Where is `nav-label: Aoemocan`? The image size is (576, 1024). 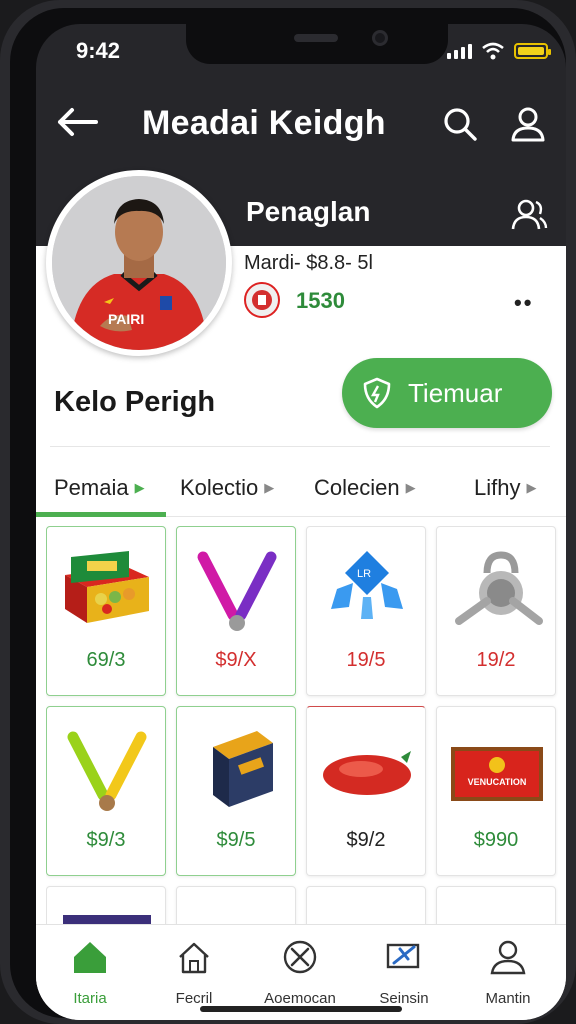
nav-label: Aoemocan is located at coordinates (300, 998).